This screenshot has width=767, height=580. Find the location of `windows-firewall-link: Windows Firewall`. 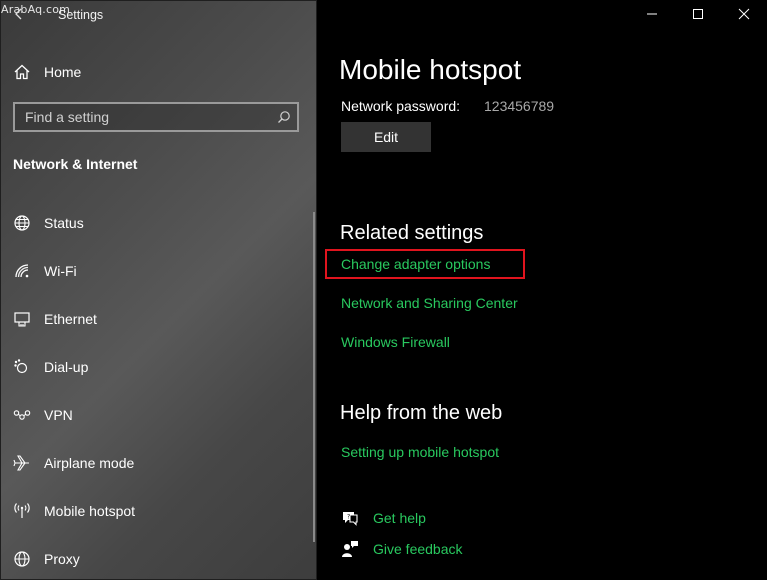

windows-firewall-link: Windows Firewall is located at coordinates (395, 342).